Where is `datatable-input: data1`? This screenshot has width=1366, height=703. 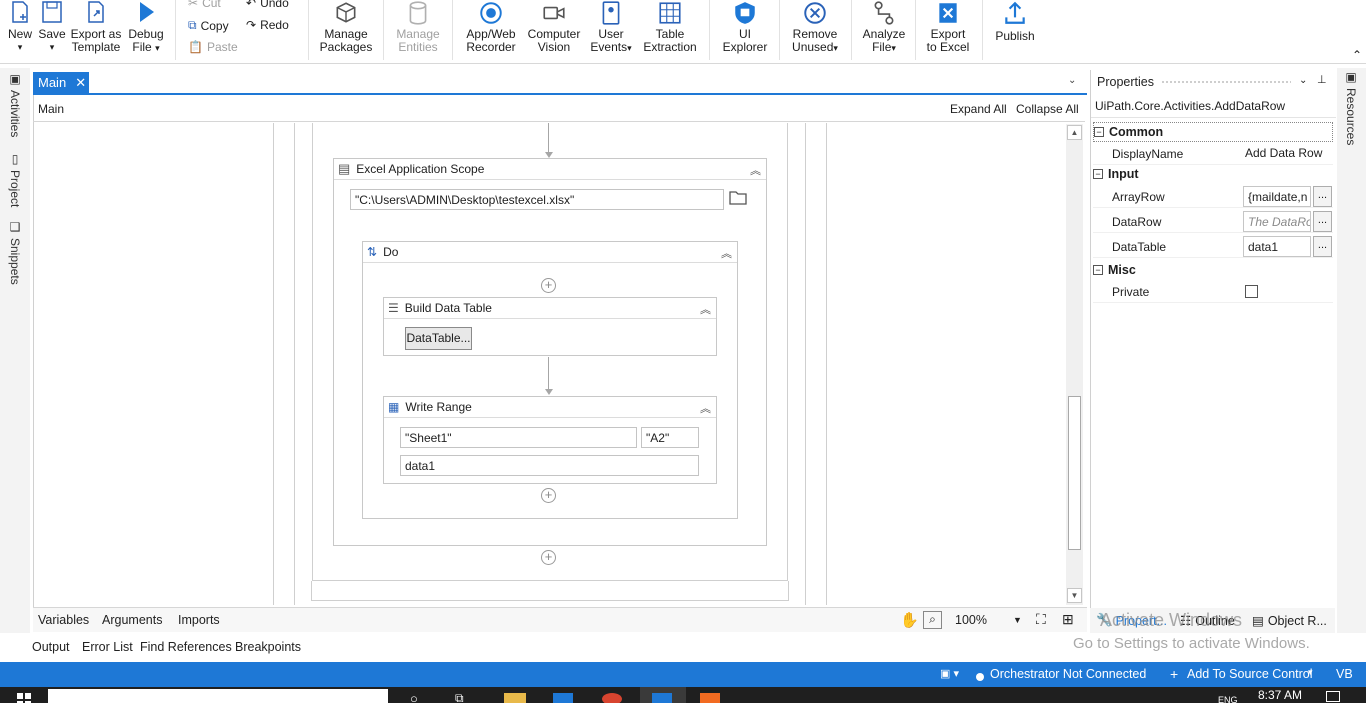
datatable-input: data1 is located at coordinates (1277, 246).